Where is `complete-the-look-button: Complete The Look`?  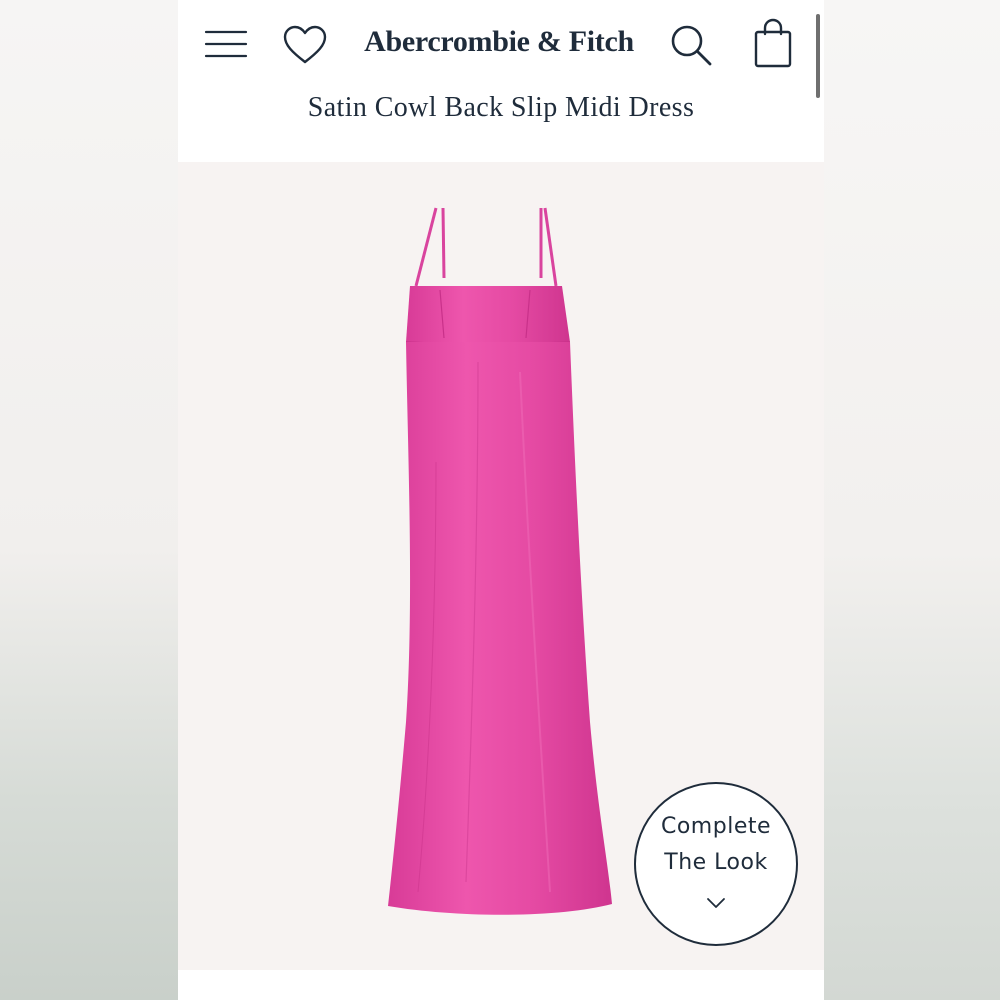 complete-the-look-button: Complete The Look is located at coordinates (716, 864).